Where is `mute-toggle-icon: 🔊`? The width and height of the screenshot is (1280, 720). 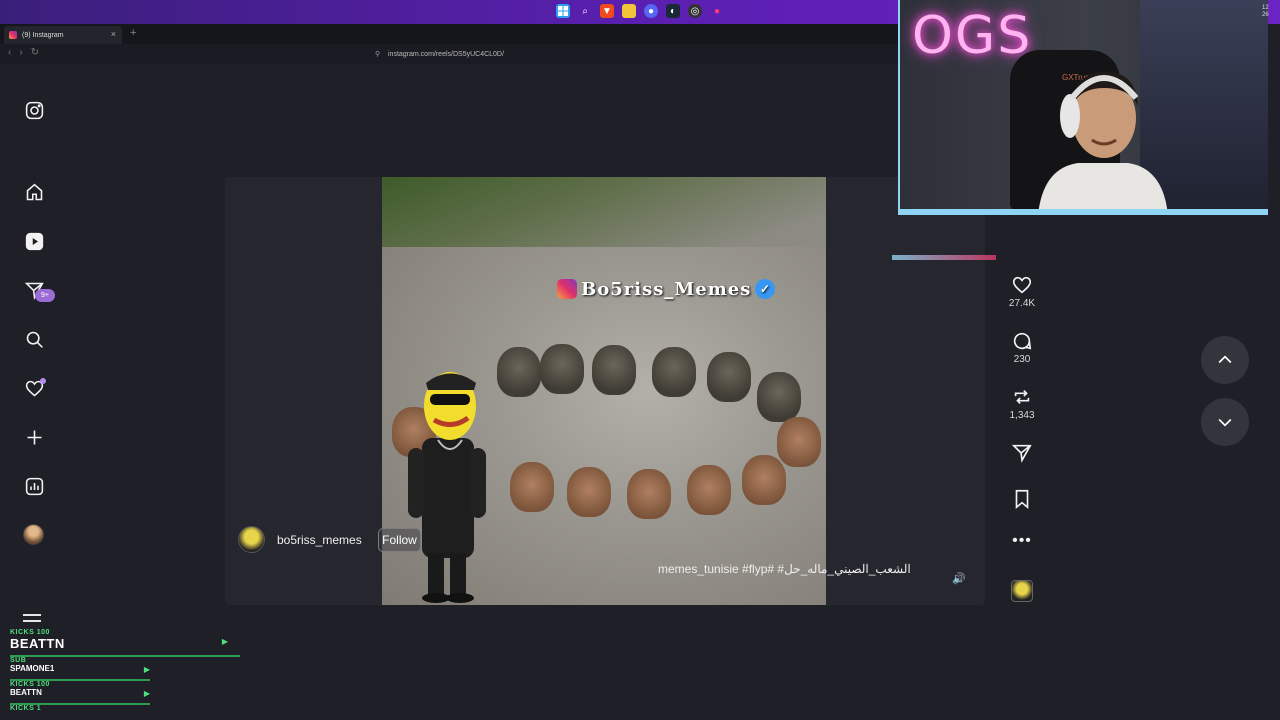
mute-toggle-icon: 🔊 is located at coordinates (959, 578).